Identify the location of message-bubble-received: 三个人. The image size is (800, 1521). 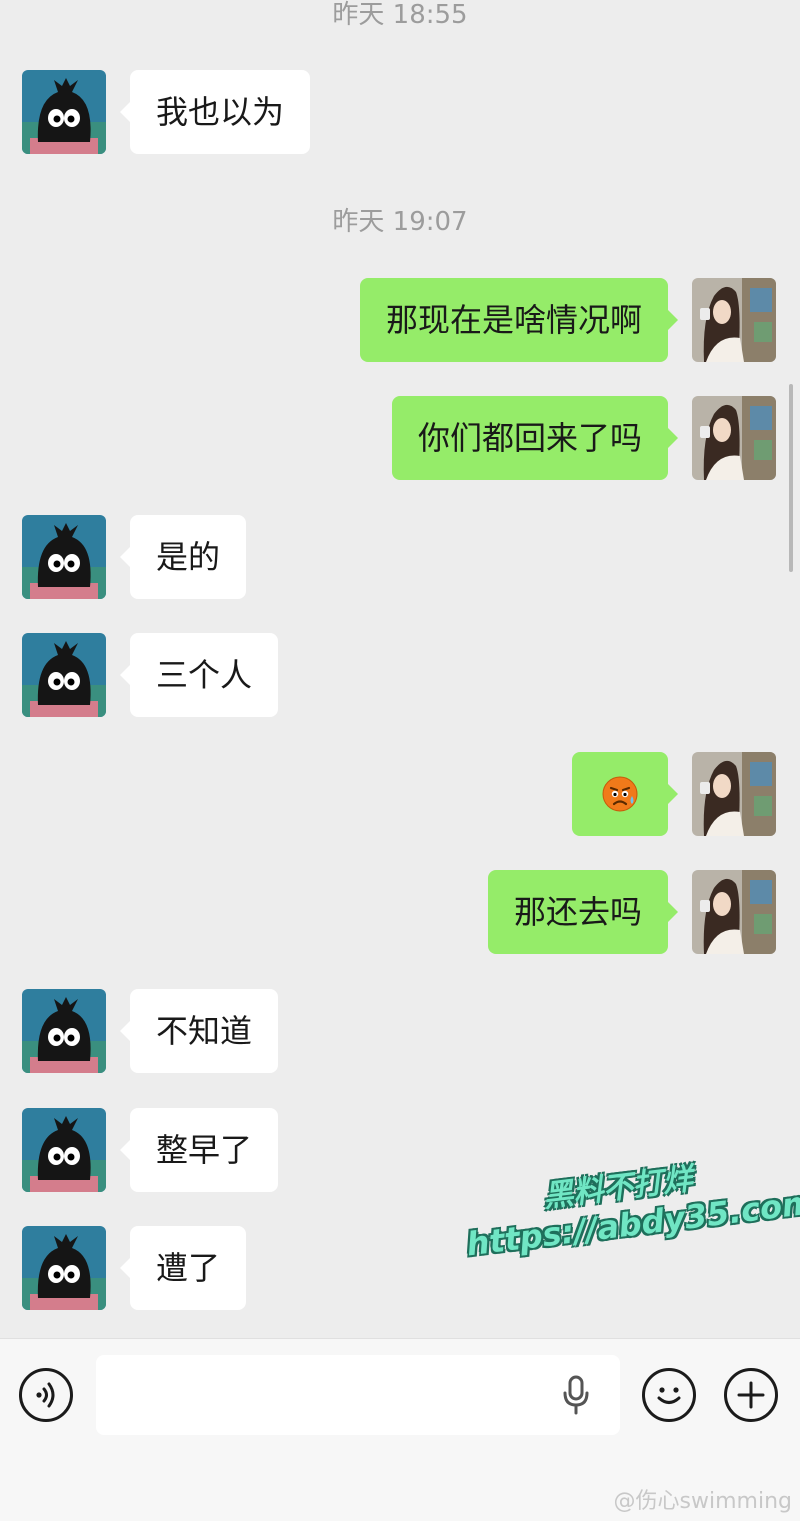
(199, 675).